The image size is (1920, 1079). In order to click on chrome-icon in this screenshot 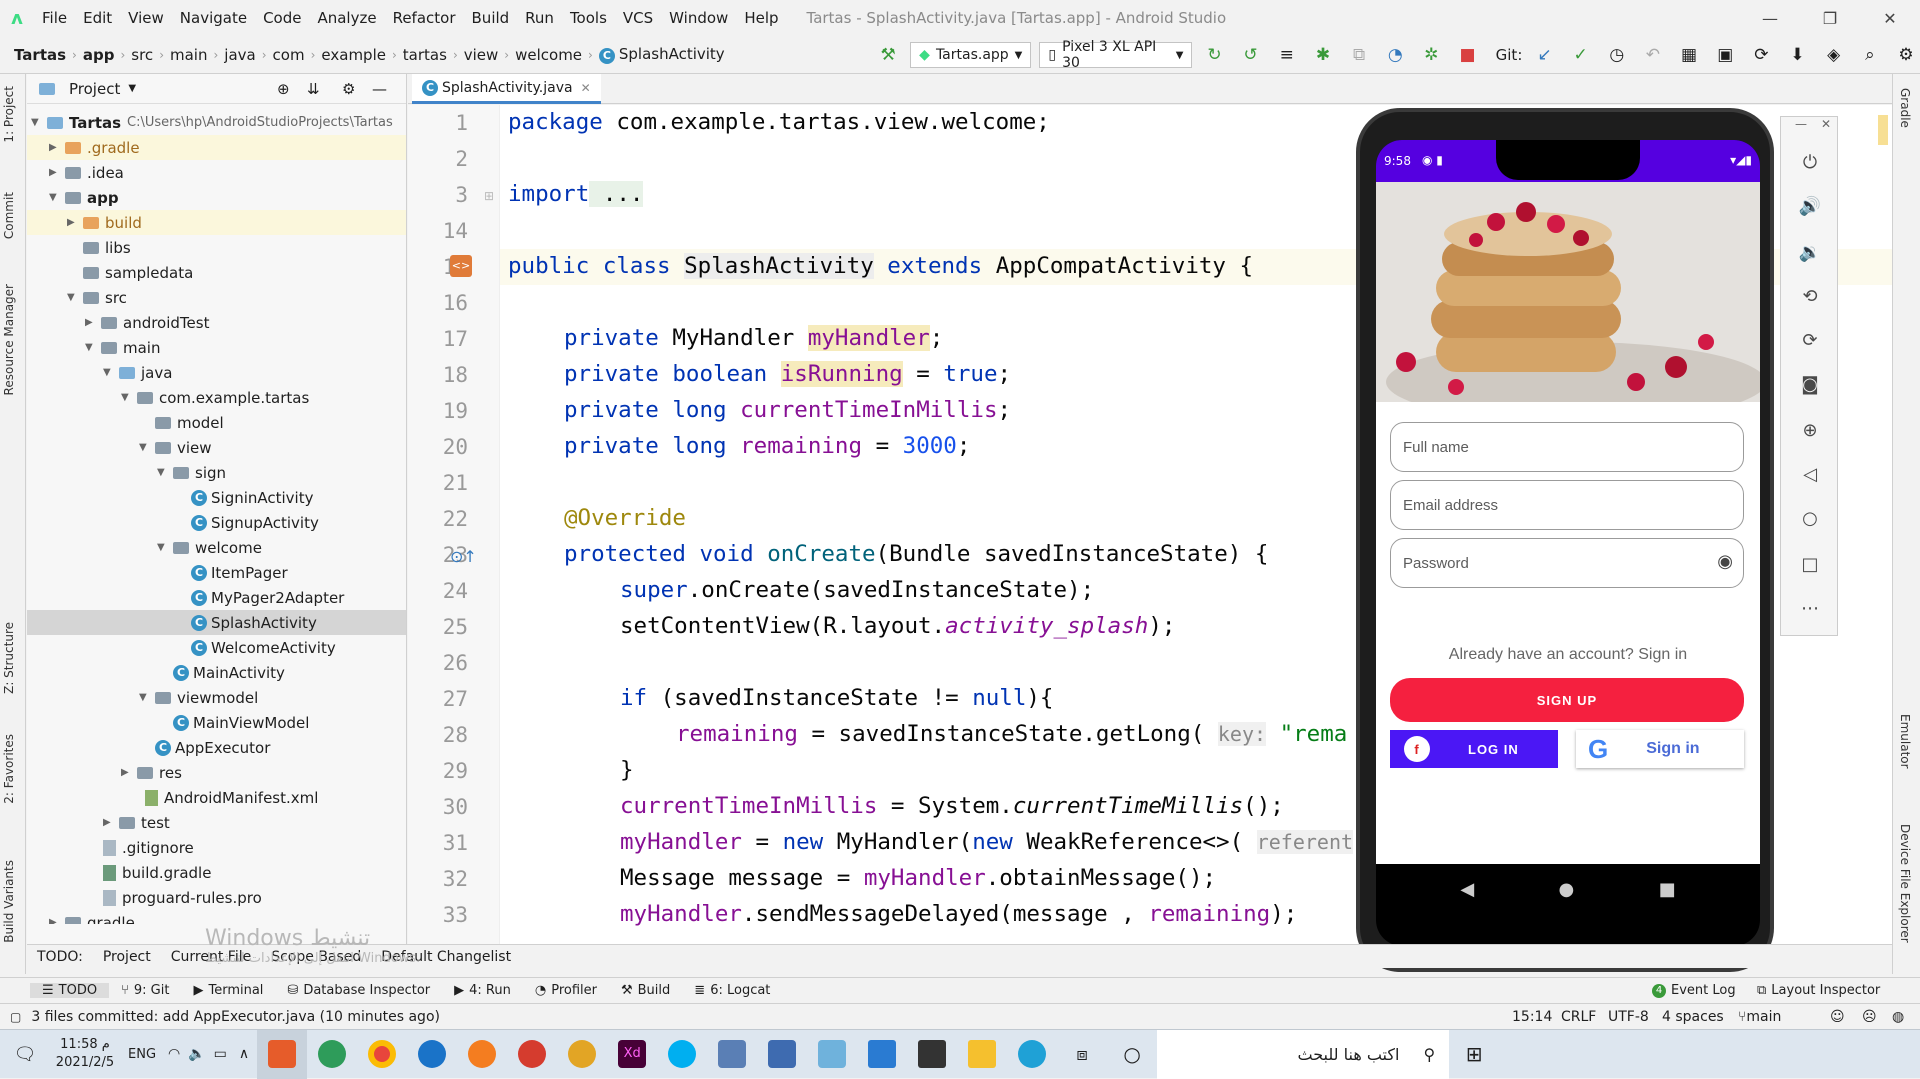, I will do `click(382, 1054)`.